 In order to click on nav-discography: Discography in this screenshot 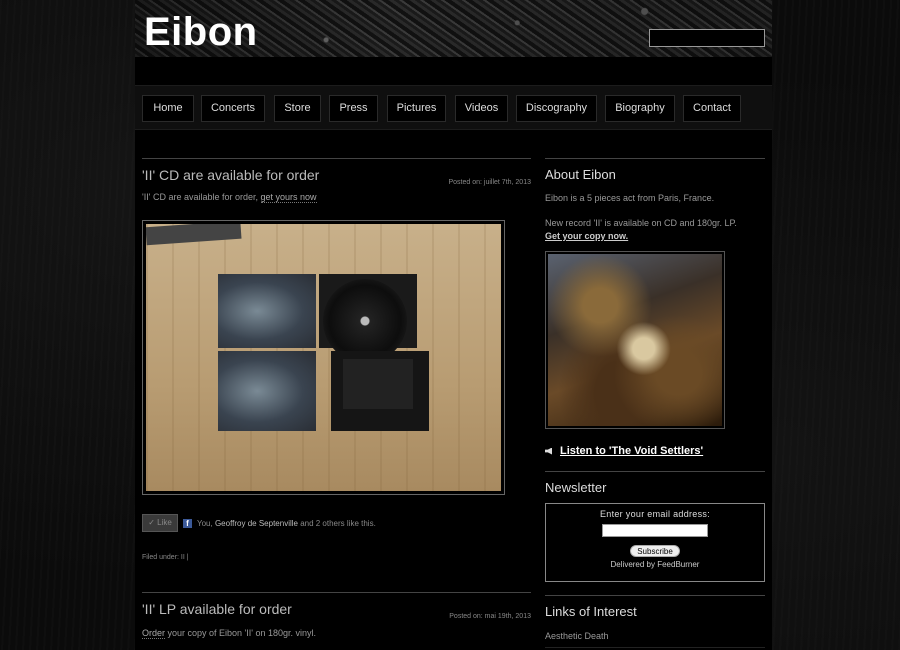, I will do `click(556, 108)`.